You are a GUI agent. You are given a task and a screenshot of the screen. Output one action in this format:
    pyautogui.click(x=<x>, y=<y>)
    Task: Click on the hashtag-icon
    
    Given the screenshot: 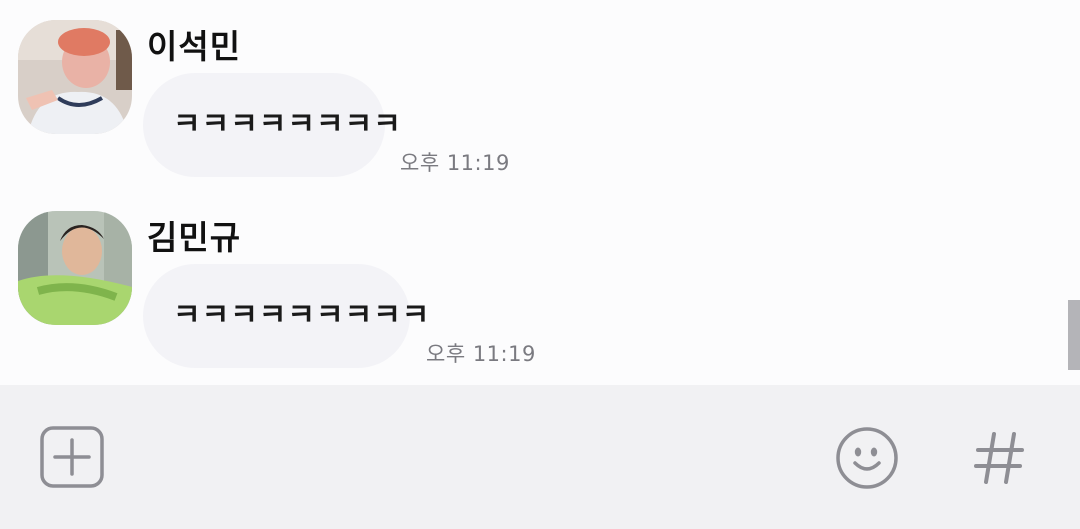 What is the action you would take?
    pyautogui.click(x=999, y=458)
    